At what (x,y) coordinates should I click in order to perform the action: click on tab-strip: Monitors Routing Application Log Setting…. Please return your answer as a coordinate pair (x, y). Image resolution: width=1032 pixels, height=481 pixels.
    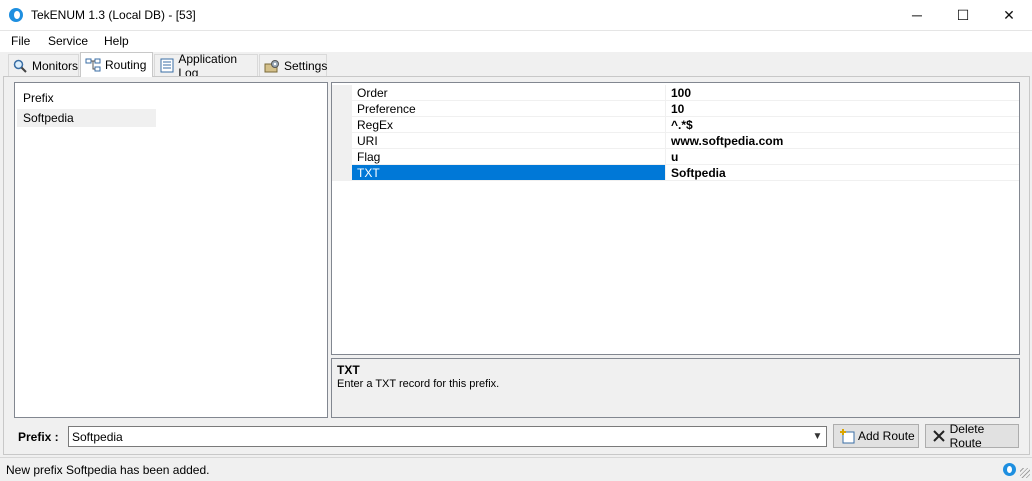
    Looking at the image, I should click on (516, 66).